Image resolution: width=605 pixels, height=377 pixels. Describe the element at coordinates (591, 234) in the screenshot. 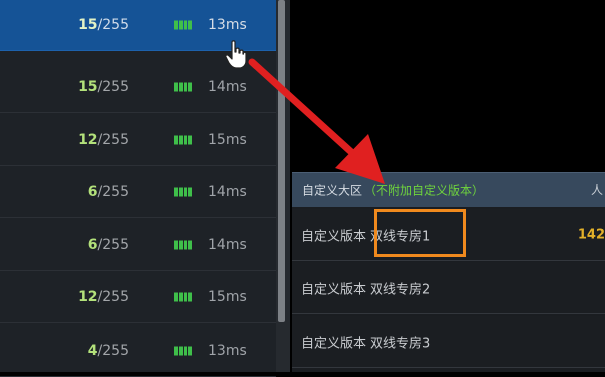

I see `room-count: 142` at that location.